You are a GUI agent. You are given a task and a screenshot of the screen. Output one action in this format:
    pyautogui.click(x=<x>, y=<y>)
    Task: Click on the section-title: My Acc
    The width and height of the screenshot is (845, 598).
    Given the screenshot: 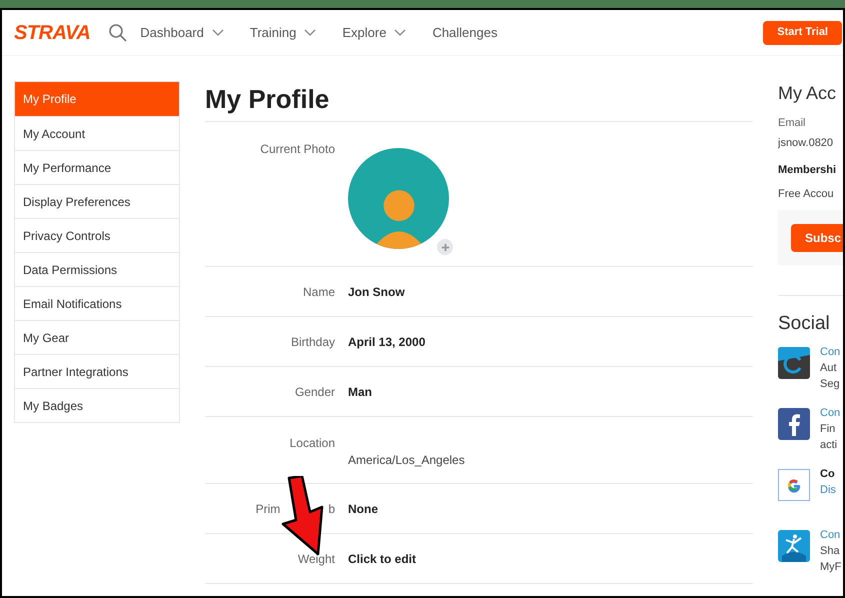 What is the action you would take?
    pyautogui.click(x=808, y=93)
    